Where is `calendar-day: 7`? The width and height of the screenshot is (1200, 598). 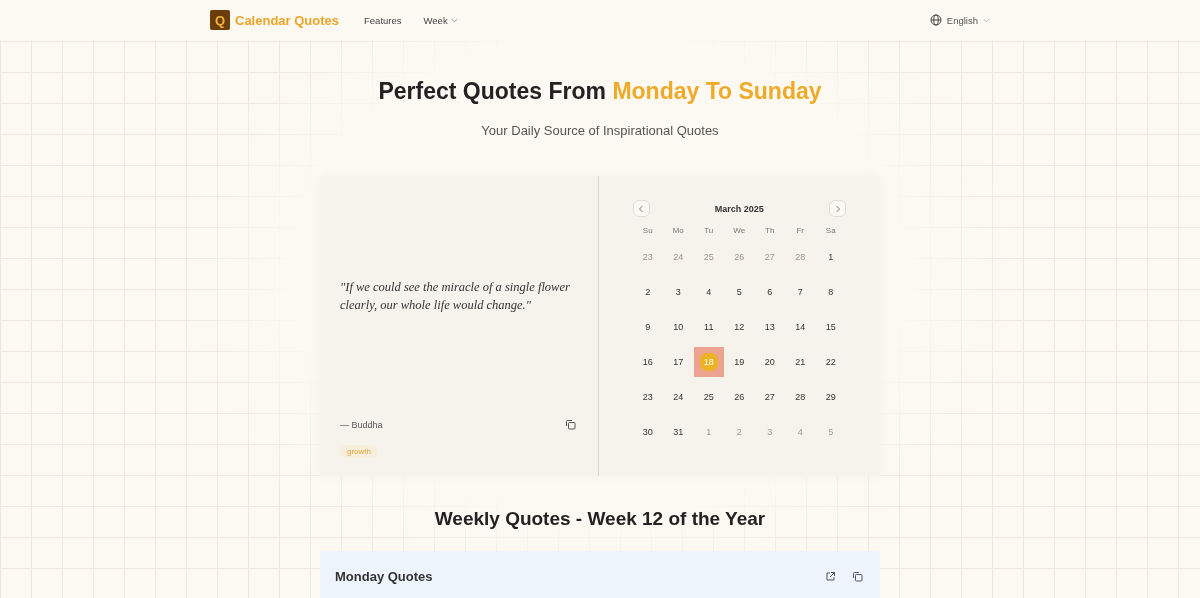 calendar-day: 7 is located at coordinates (800, 291).